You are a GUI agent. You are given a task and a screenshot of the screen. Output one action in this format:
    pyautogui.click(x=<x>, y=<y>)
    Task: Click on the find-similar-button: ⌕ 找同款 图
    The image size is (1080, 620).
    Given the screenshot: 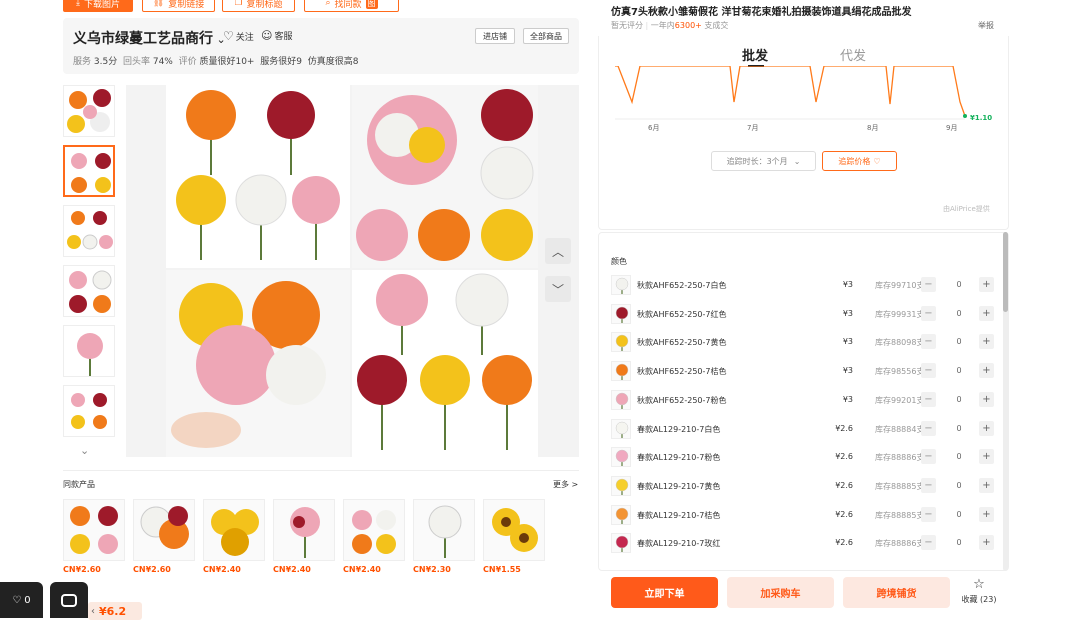 What is the action you would take?
    pyautogui.click(x=351, y=6)
    